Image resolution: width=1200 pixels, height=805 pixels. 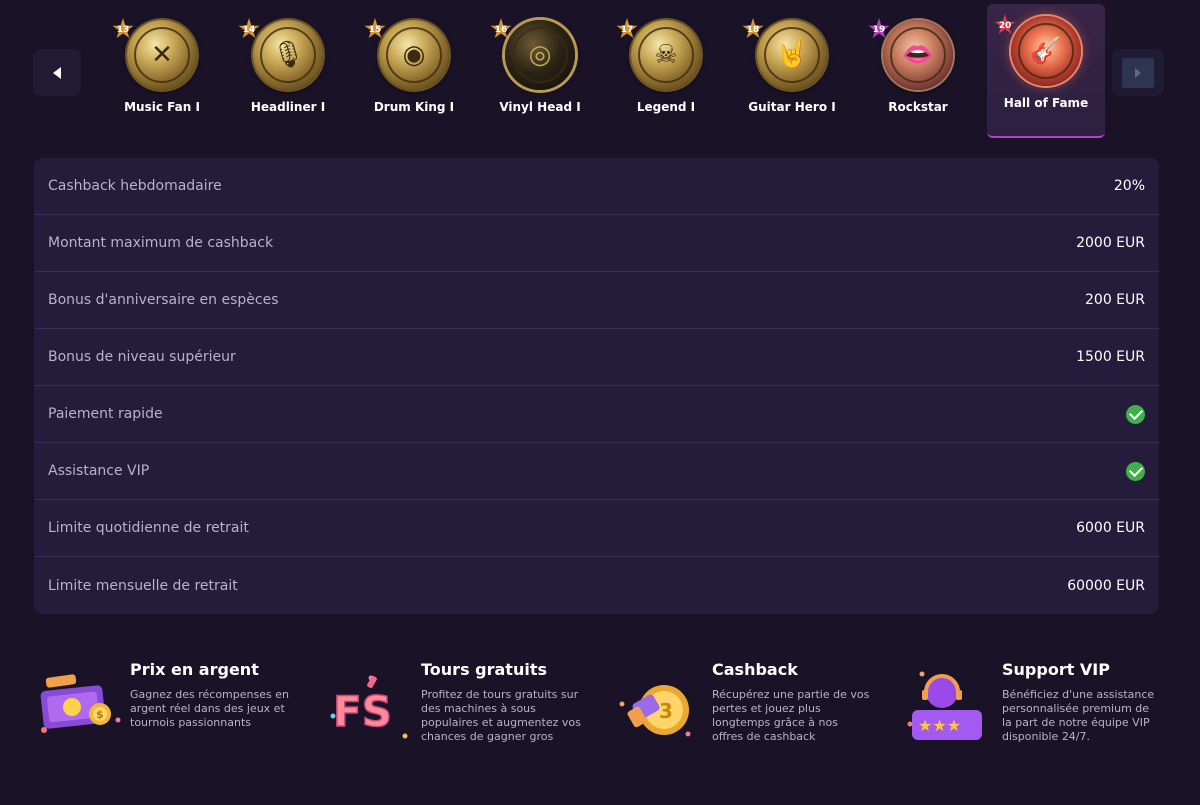 What do you see at coordinates (161, 243) in the screenshot?
I see `benefit-label: Montant maximum de cashback` at bounding box center [161, 243].